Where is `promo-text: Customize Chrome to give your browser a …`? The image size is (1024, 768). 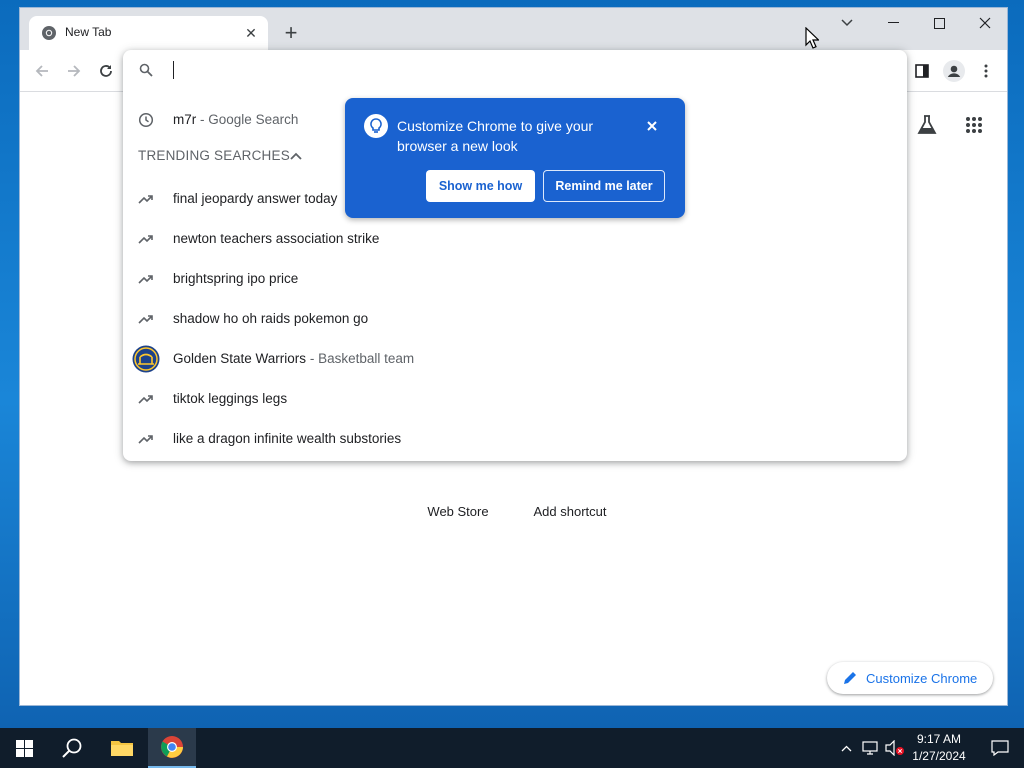
promo-text: Customize Chrome to give your browser a … is located at coordinates (495, 136).